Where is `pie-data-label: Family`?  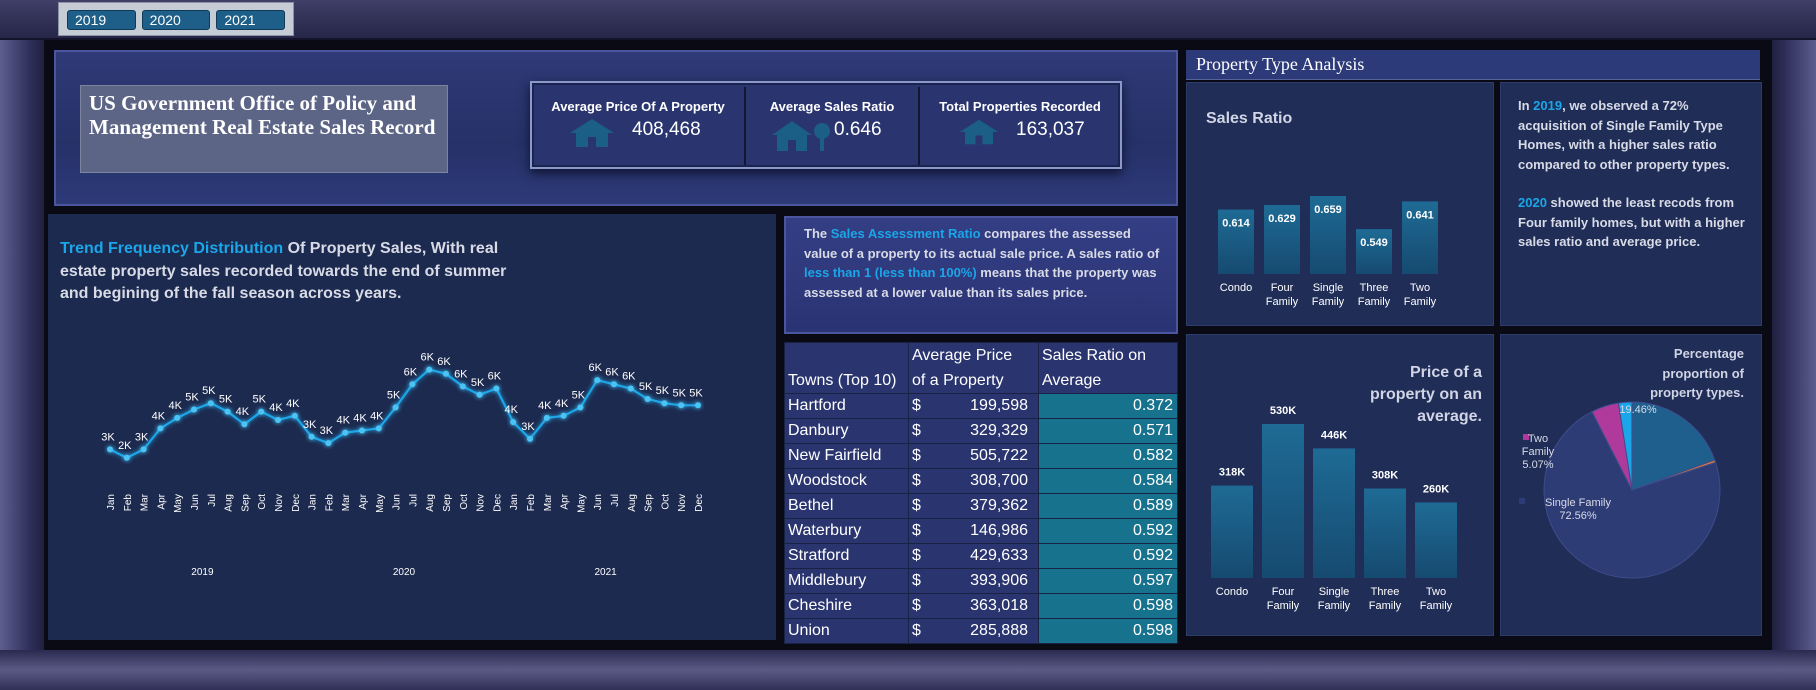 pie-data-label: Family is located at coordinates (1538, 452).